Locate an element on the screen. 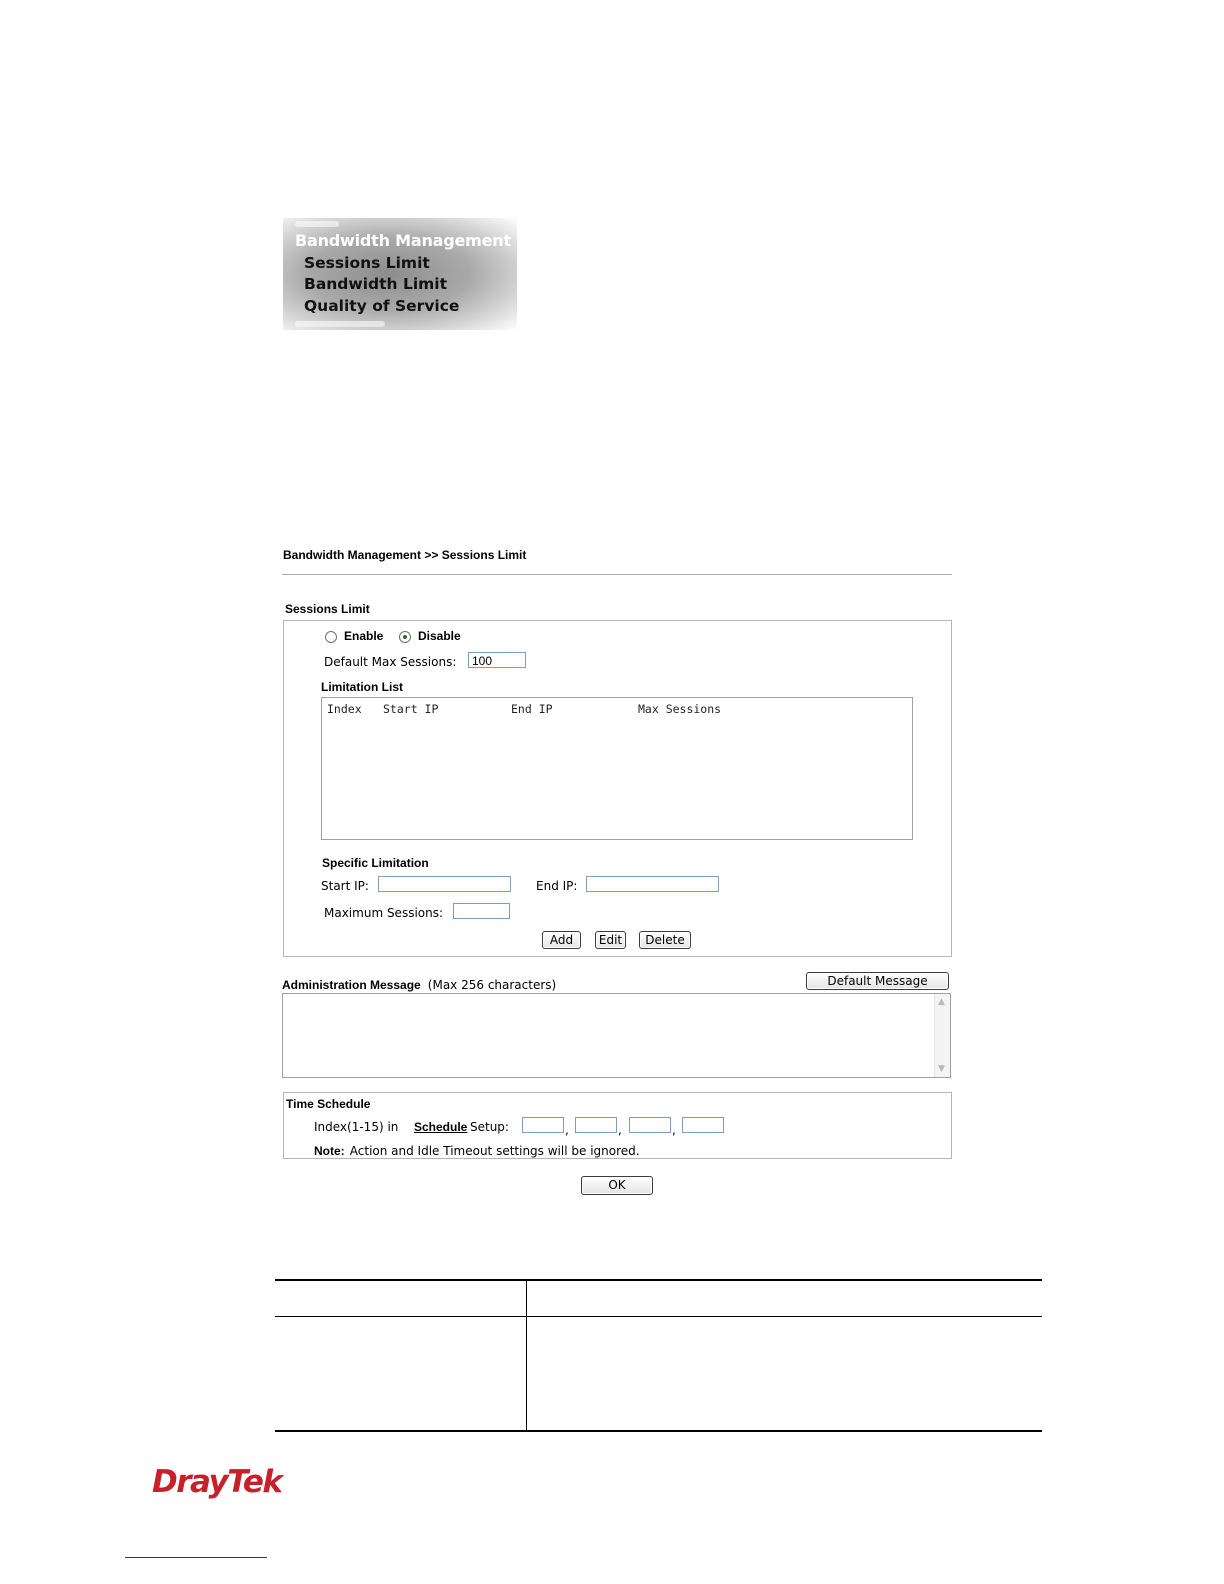 This screenshot has height=1584, width=1224. sessions-limit-title: Sessions Limit is located at coordinates (327, 609).